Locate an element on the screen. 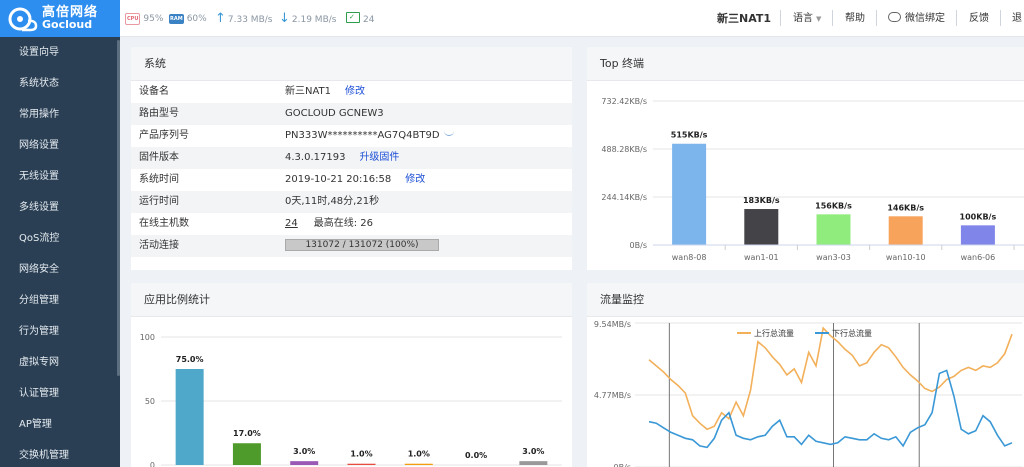  language-label: 语言 is located at coordinates (803, 18).